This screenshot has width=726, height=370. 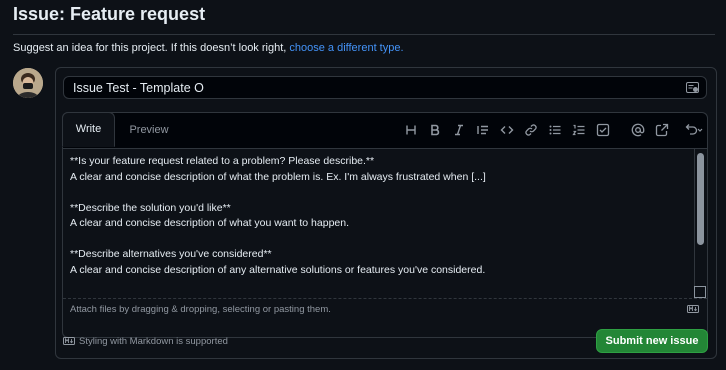 I want to click on tab-write: Write, so click(x=88, y=129).